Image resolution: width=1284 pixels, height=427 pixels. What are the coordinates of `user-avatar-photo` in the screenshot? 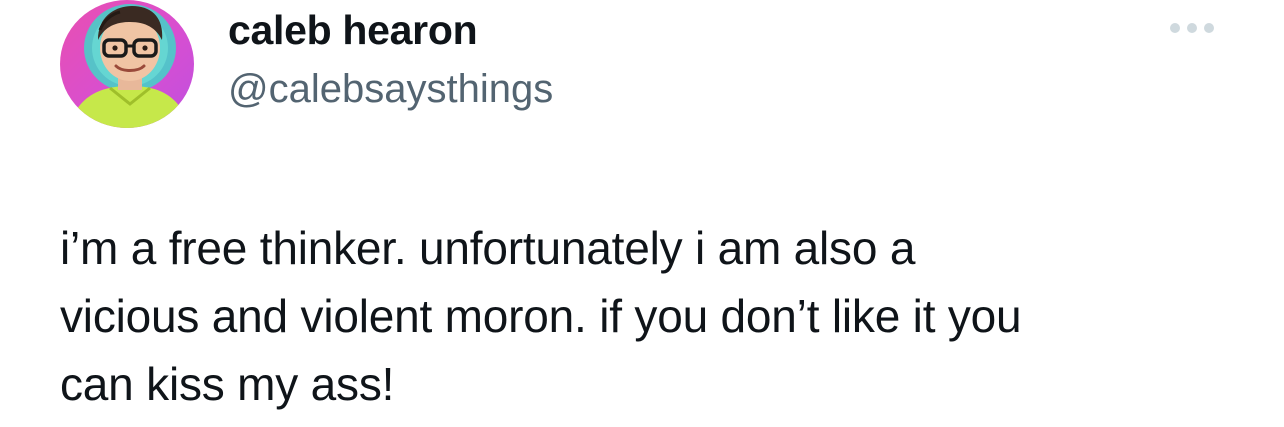 It's located at (127, 64).